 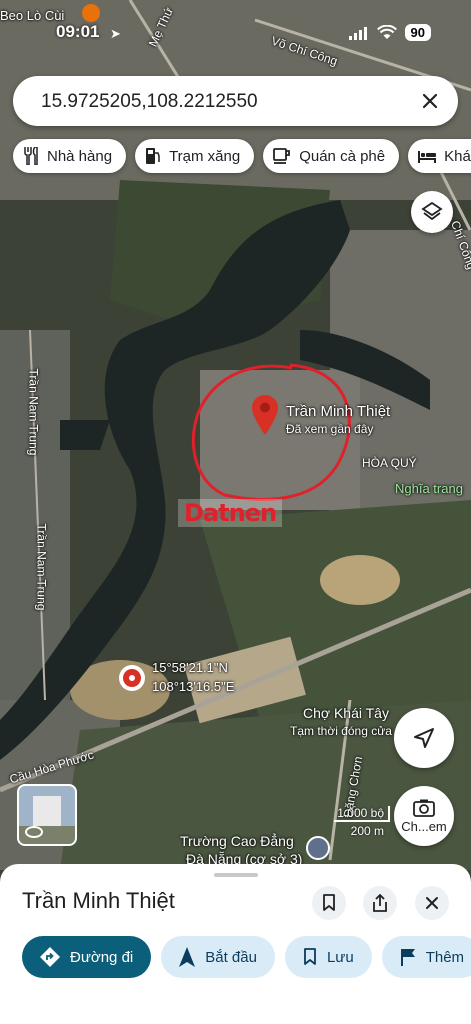 What do you see at coordinates (439, 156) in the screenshot?
I see `chip-hotels: Khác` at bounding box center [439, 156].